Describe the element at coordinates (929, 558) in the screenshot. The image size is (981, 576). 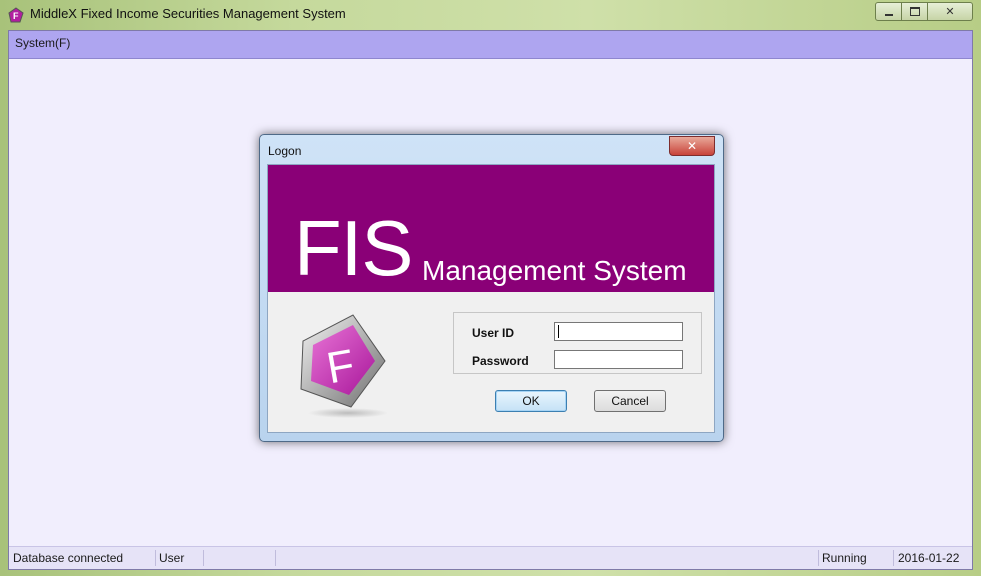
I see `status-date: 2016-01-22` at that location.